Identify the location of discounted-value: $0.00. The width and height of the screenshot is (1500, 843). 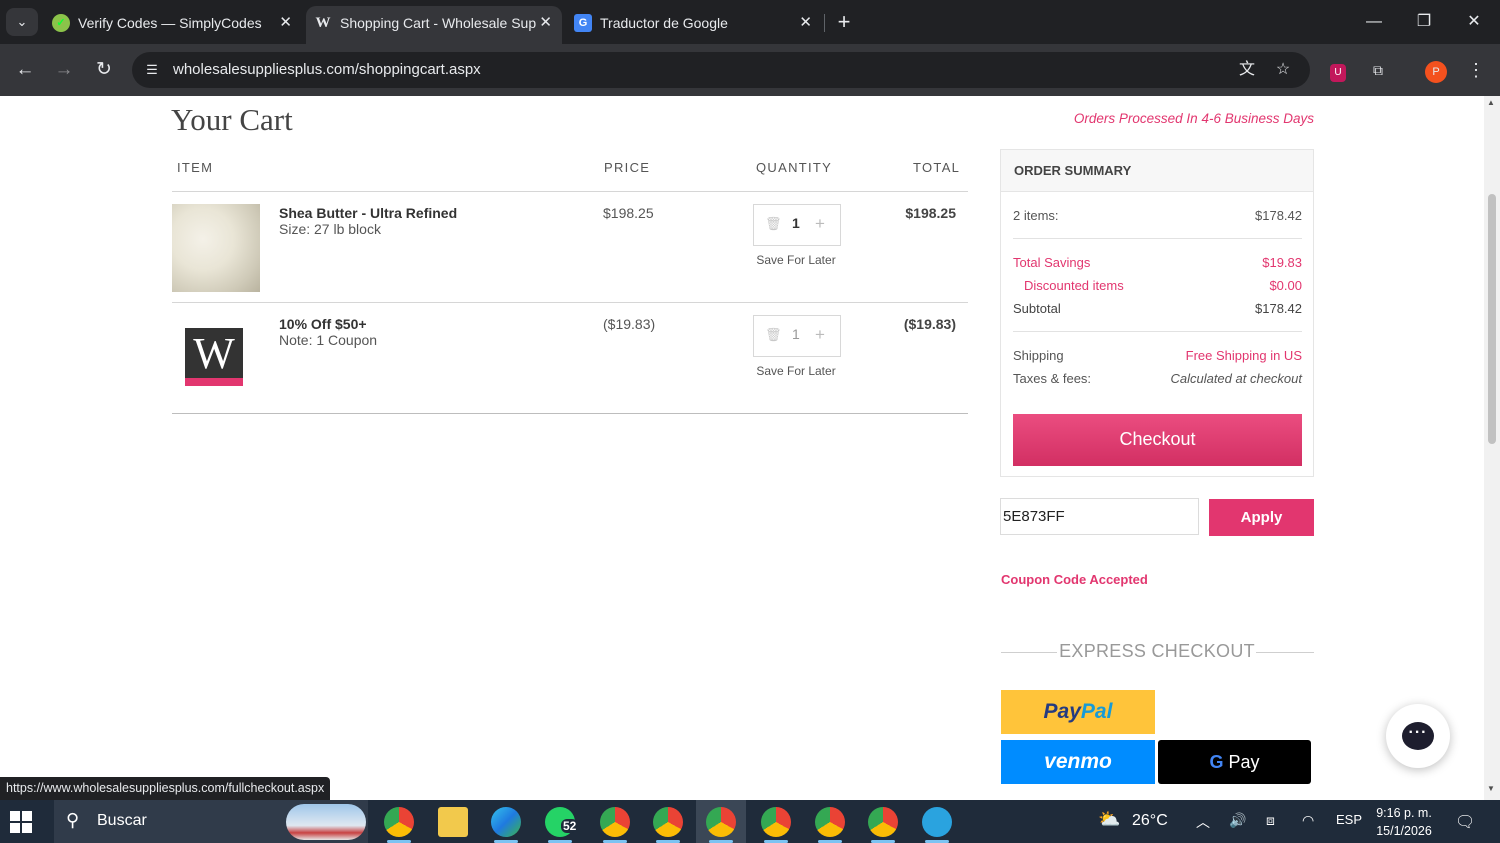
(1285, 285).